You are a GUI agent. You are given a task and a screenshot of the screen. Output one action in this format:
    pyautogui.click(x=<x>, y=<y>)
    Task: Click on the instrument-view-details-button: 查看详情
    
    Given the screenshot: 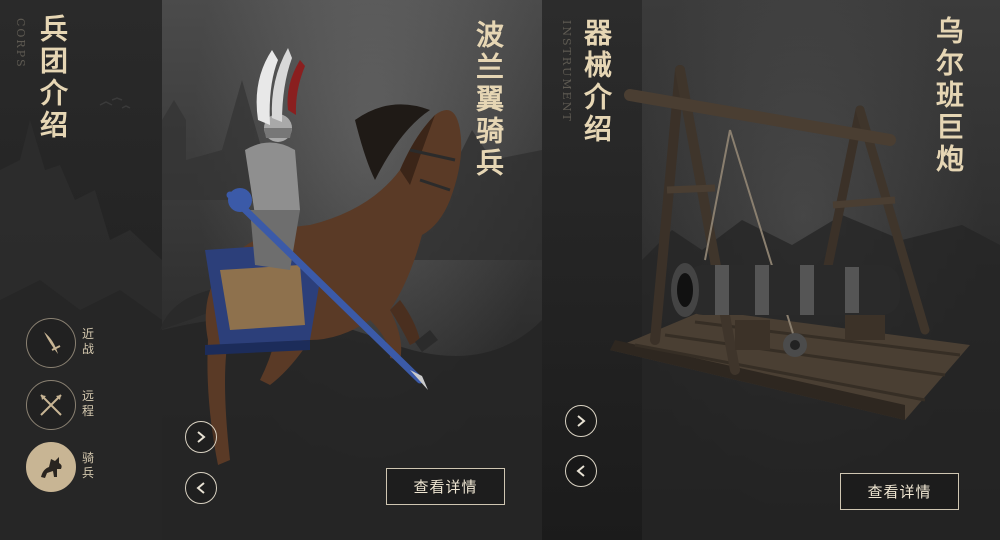 What is the action you would take?
    pyautogui.click(x=899, y=491)
    